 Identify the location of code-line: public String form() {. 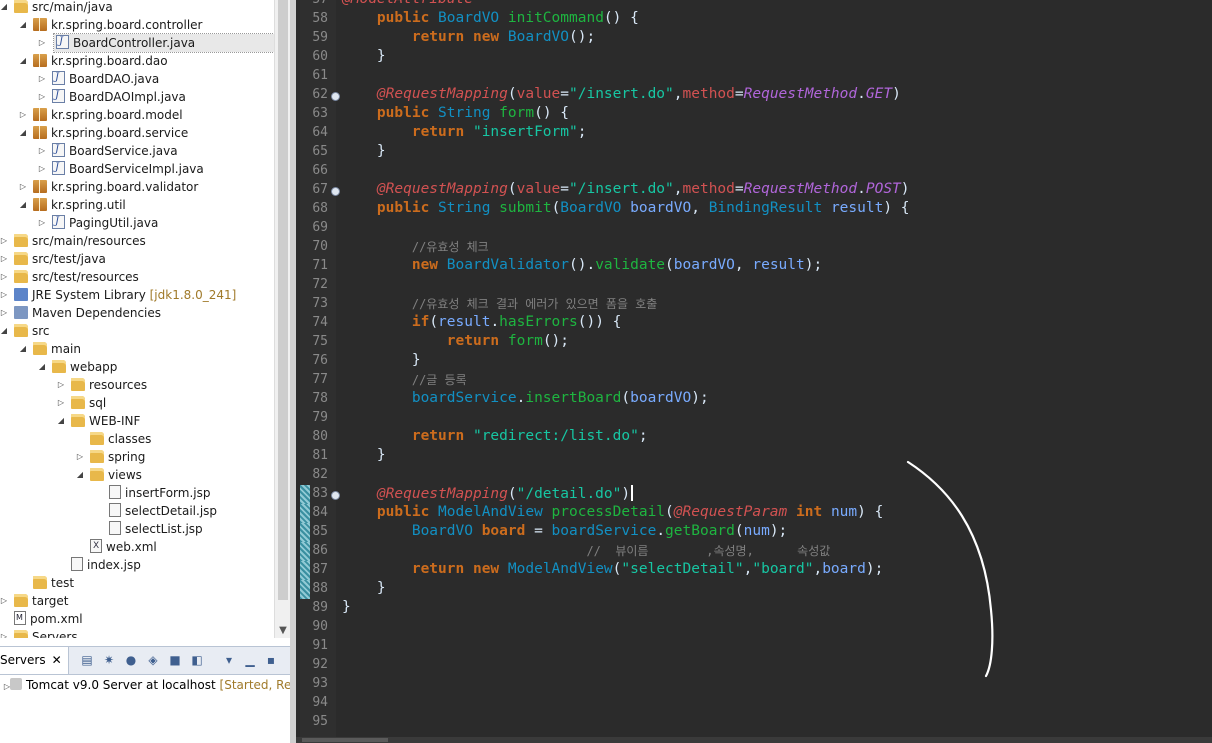
(455, 113).